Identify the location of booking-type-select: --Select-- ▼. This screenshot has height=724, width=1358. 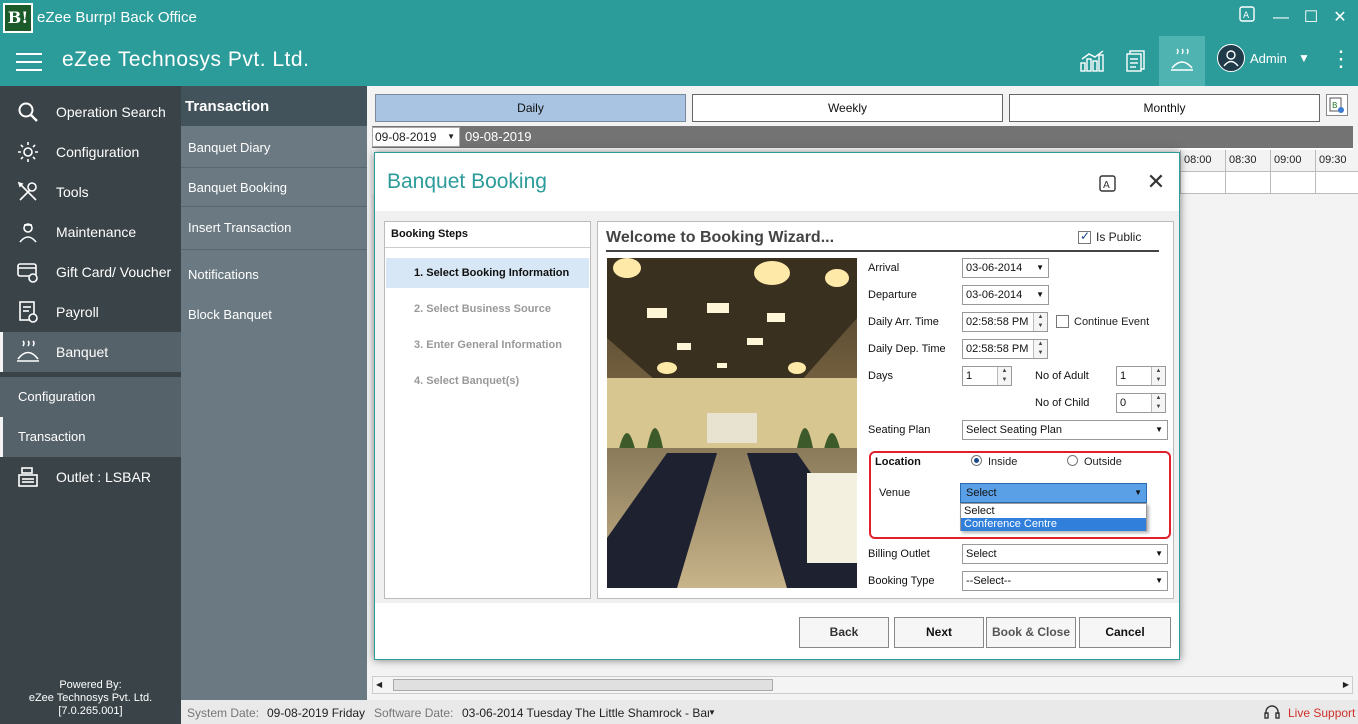
(1065, 581).